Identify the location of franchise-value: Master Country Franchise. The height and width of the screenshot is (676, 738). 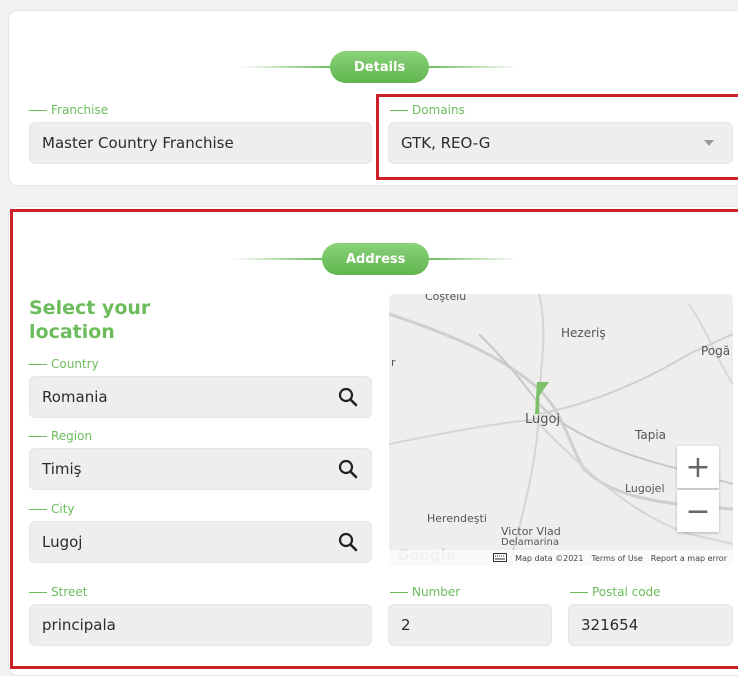
(138, 143).